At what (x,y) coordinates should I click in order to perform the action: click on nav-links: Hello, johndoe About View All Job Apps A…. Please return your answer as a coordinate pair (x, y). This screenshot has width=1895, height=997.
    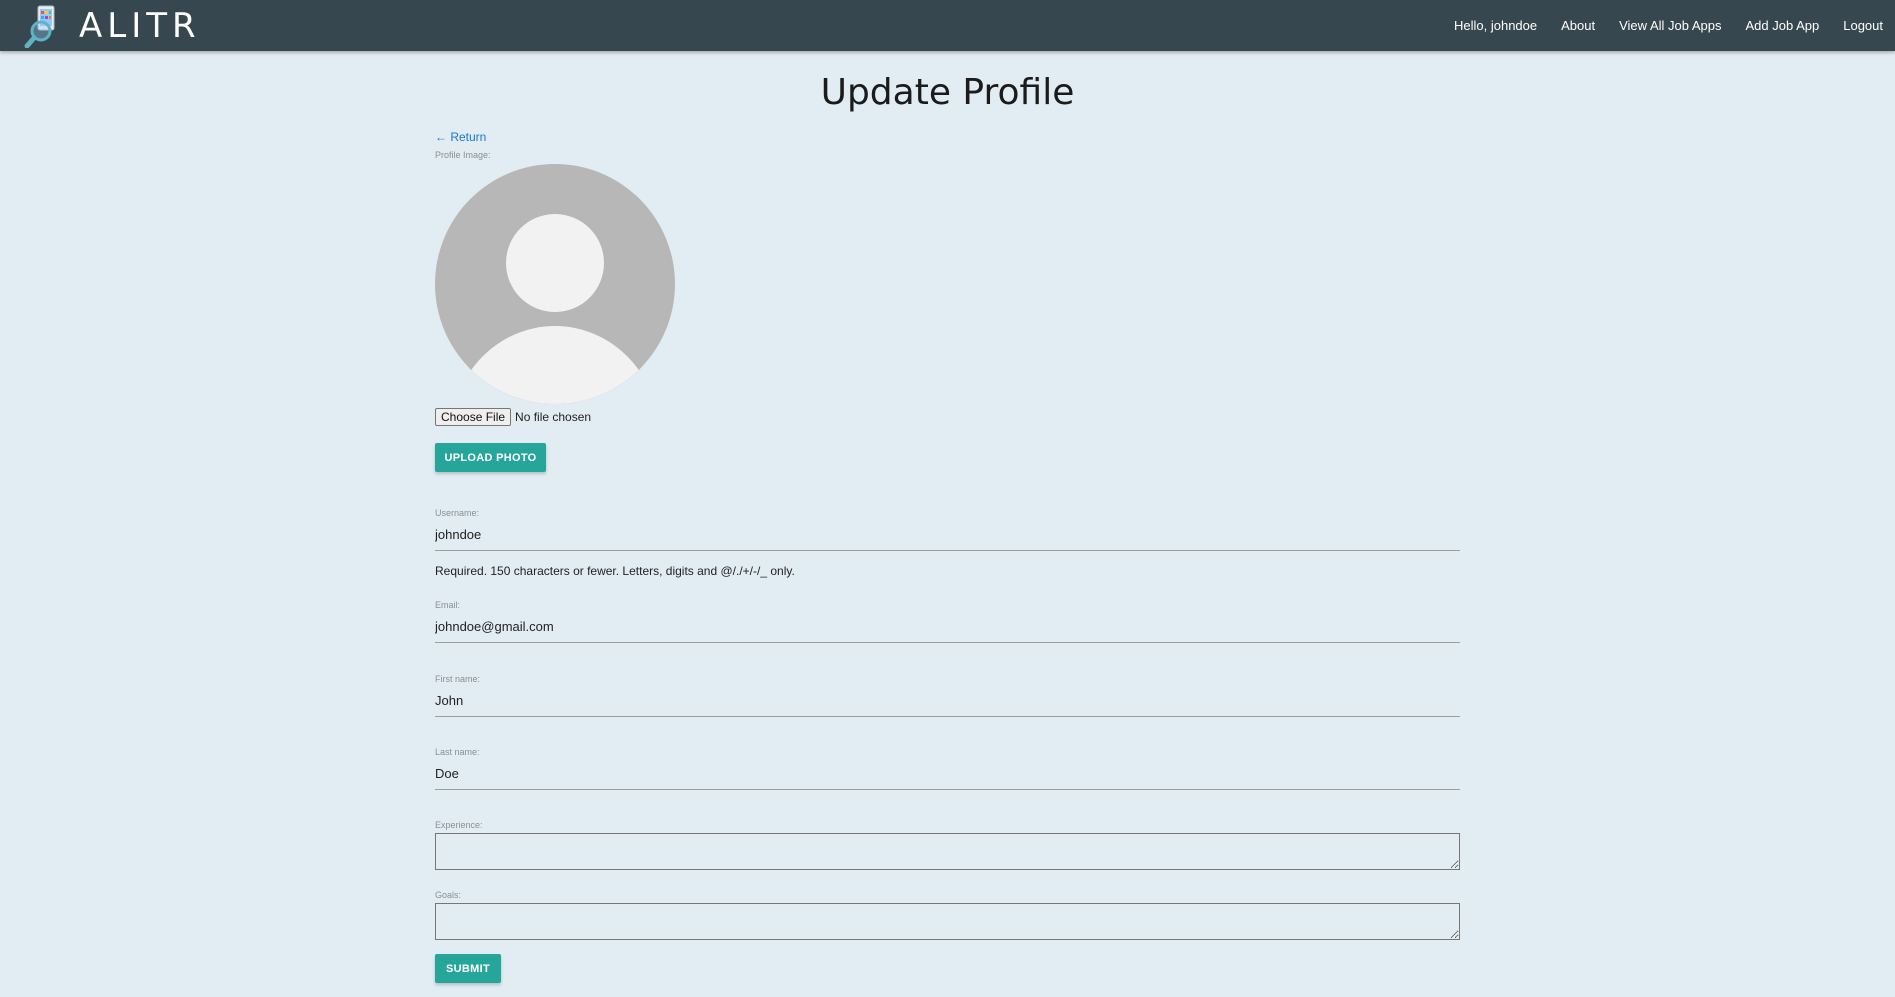
    Looking at the image, I should click on (1668, 25).